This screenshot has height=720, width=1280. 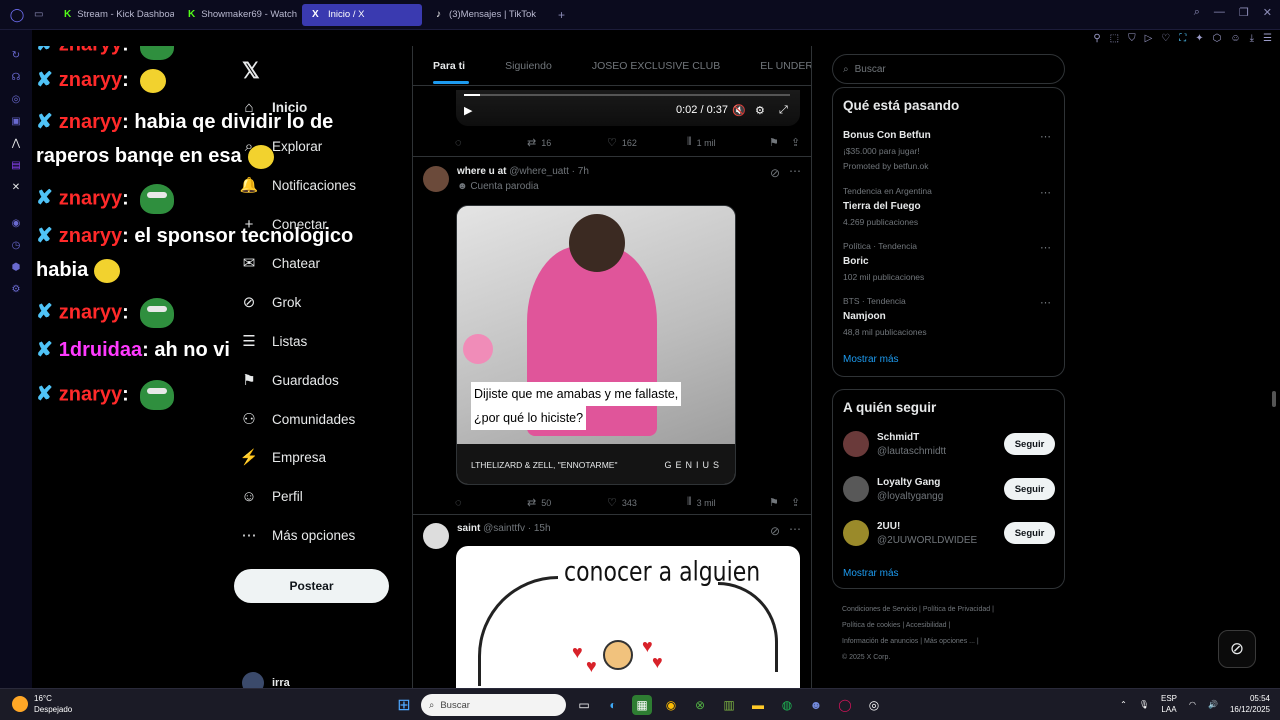 I want to click on xbox-icon: ⊗, so click(x=700, y=705).